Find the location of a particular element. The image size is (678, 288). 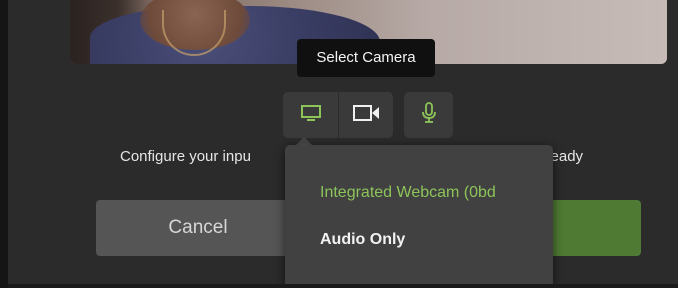

select-camera-tooltip: Select Camera is located at coordinates (366, 58).